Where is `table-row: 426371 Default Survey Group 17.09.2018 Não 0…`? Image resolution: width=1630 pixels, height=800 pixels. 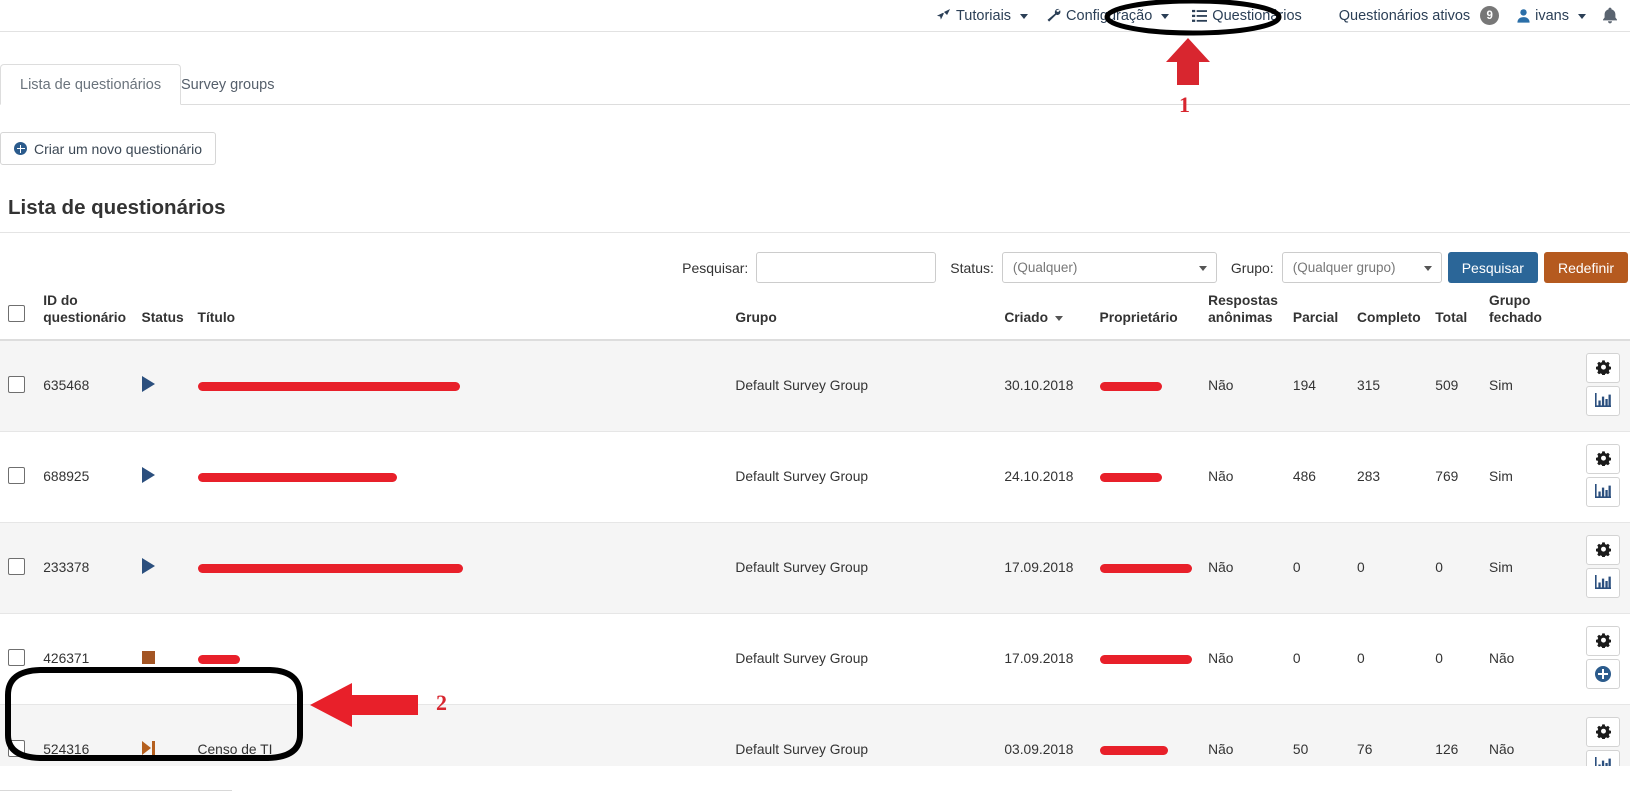 table-row: 426371 Default Survey Group 17.09.2018 Não 0… is located at coordinates (815, 659).